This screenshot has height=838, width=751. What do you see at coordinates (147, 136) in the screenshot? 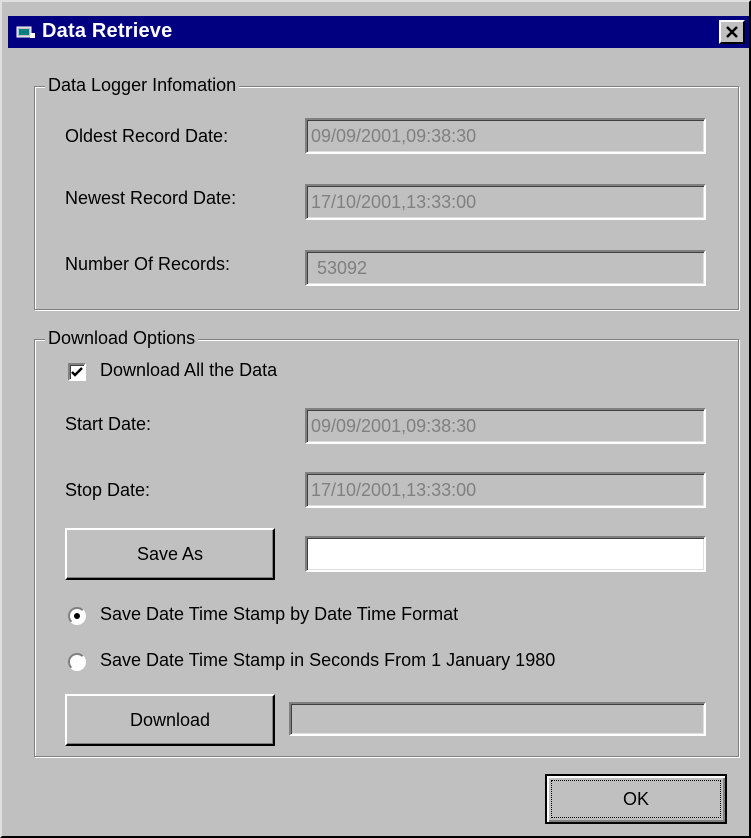
I see `oldest-record-label: Oldest Record Date:` at bounding box center [147, 136].